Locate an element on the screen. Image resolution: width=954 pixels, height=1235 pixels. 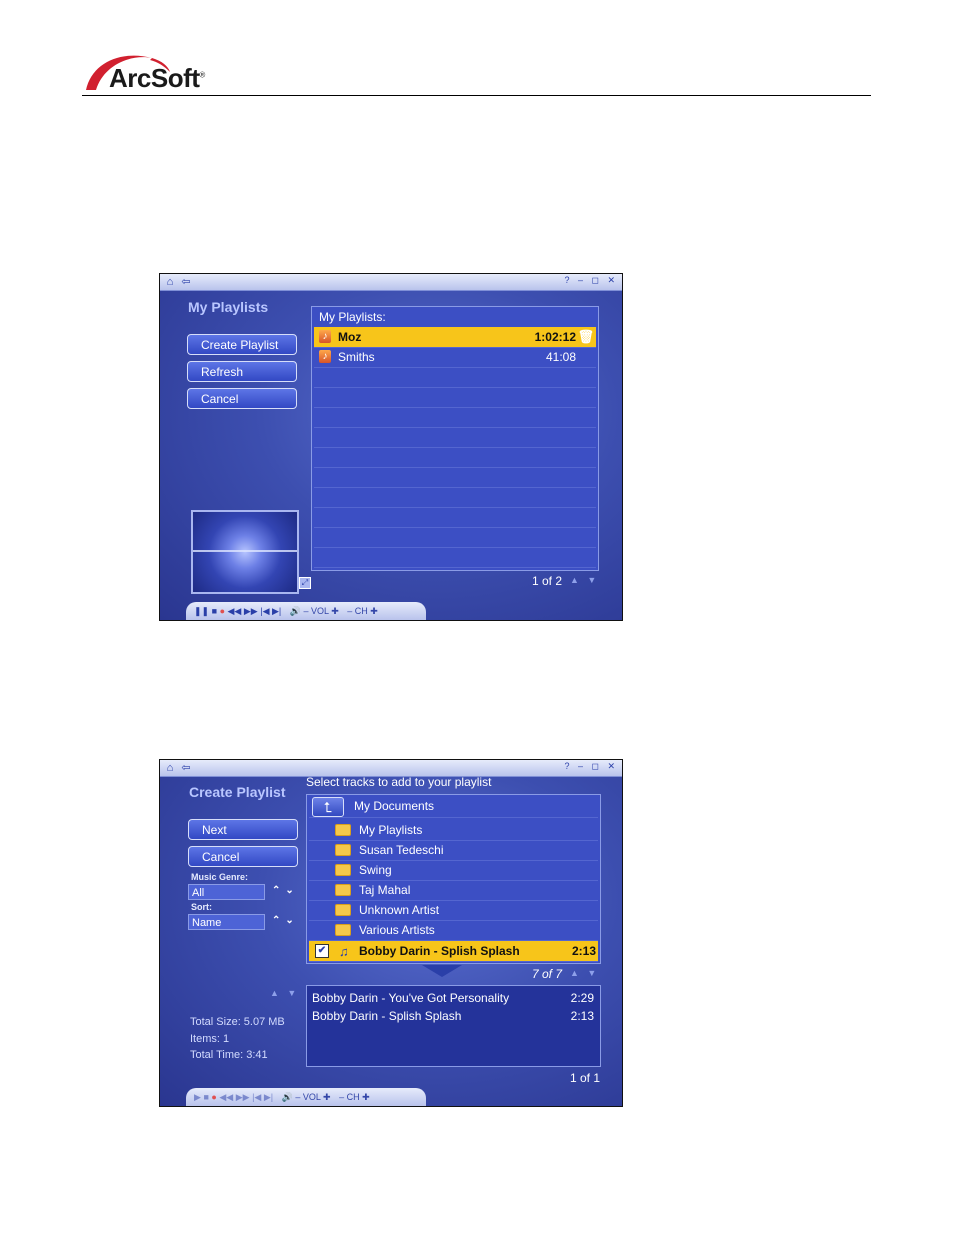
page-title: Create Playlist is located at coordinates (237, 792).